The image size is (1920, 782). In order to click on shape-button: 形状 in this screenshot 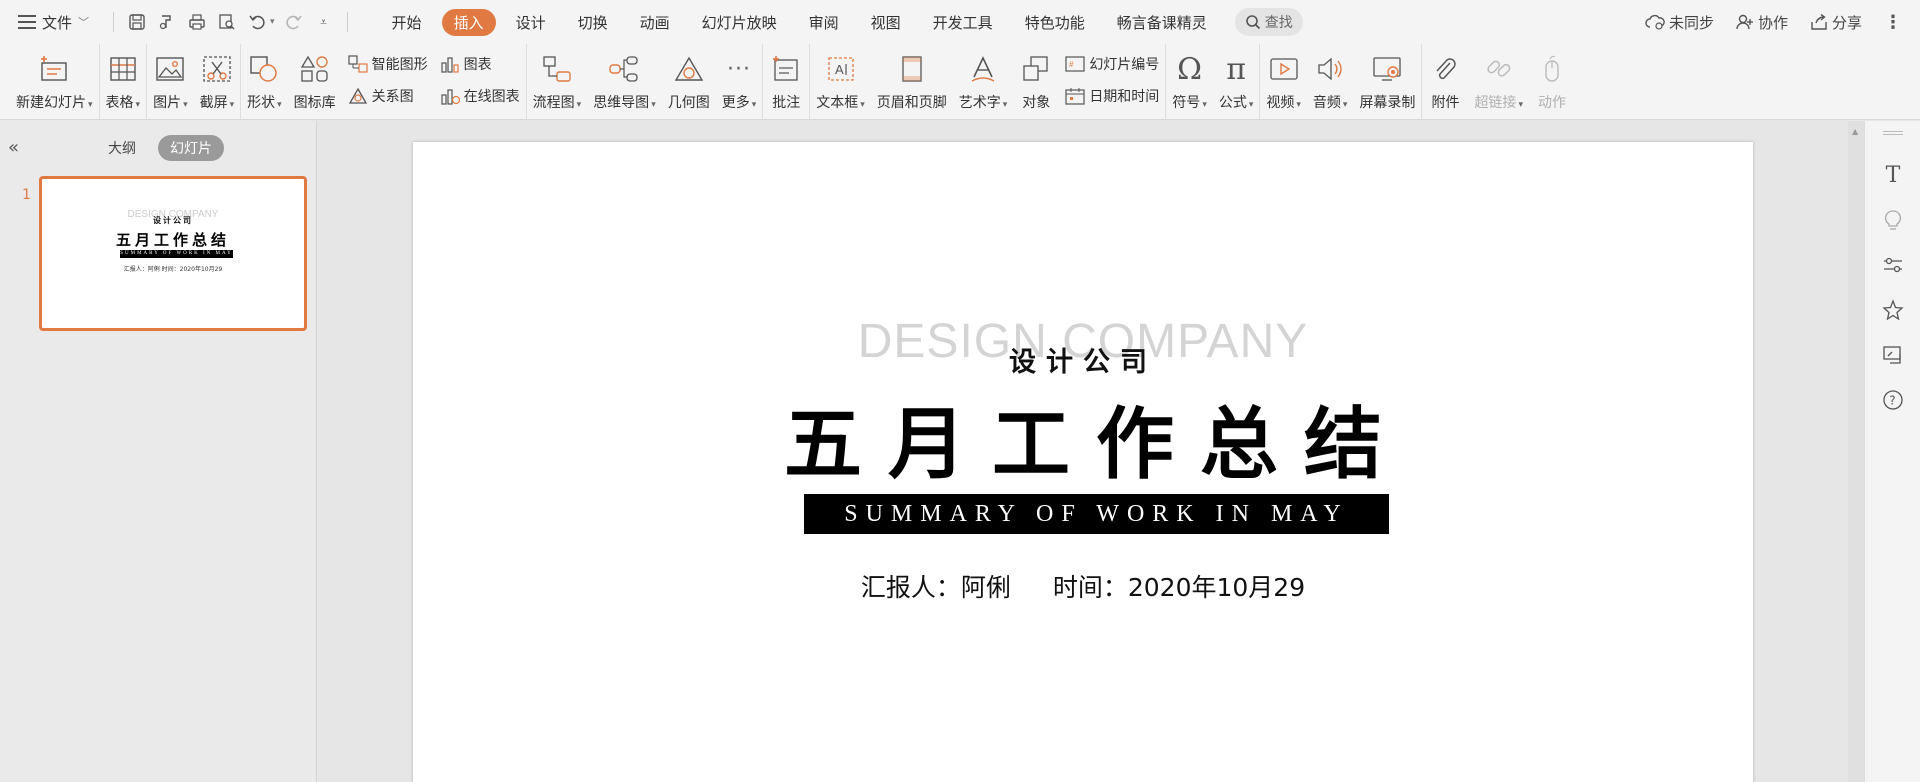, I will do `click(264, 80)`.